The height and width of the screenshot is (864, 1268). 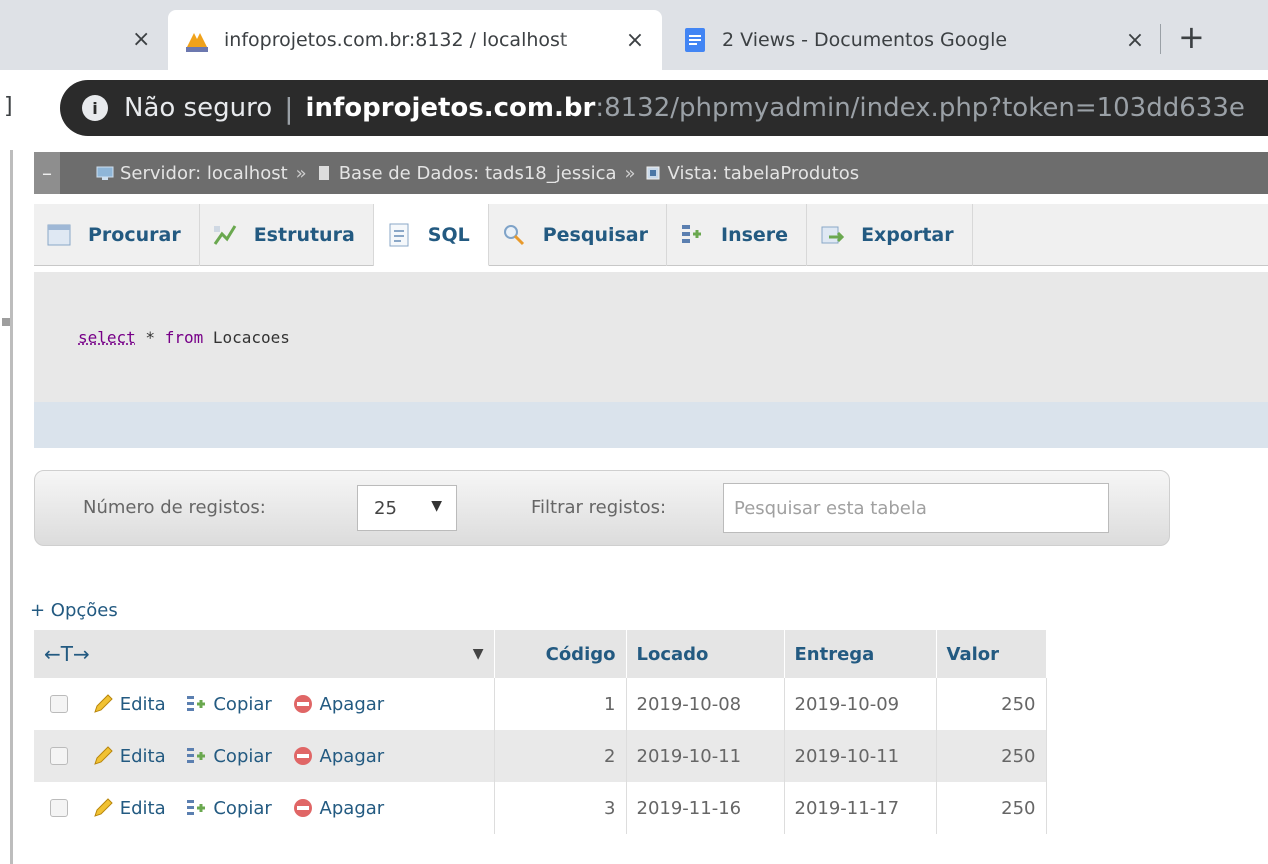 What do you see at coordinates (95, 108) in the screenshot?
I see `not-secure-info-icon: i` at bounding box center [95, 108].